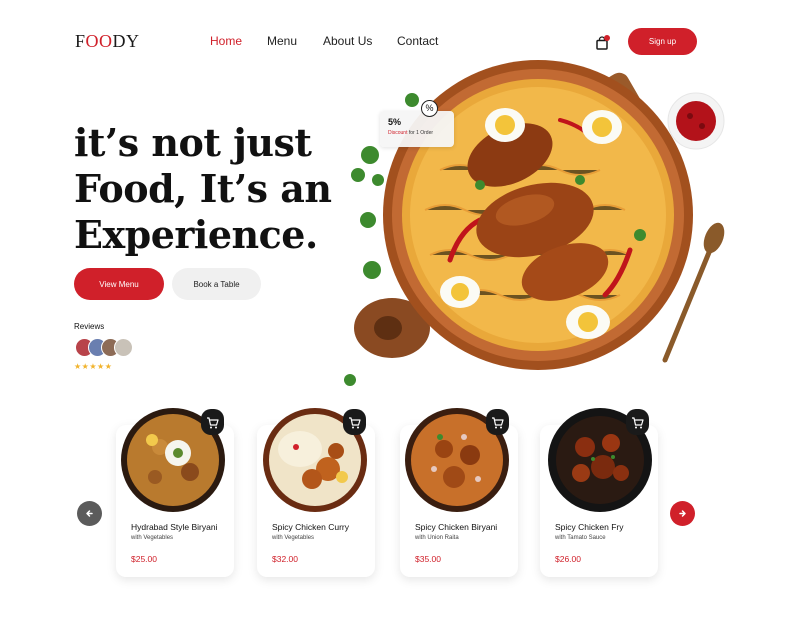  Describe the element at coordinates (428, 559) in the screenshot. I see `dish-price: $35.00` at that location.